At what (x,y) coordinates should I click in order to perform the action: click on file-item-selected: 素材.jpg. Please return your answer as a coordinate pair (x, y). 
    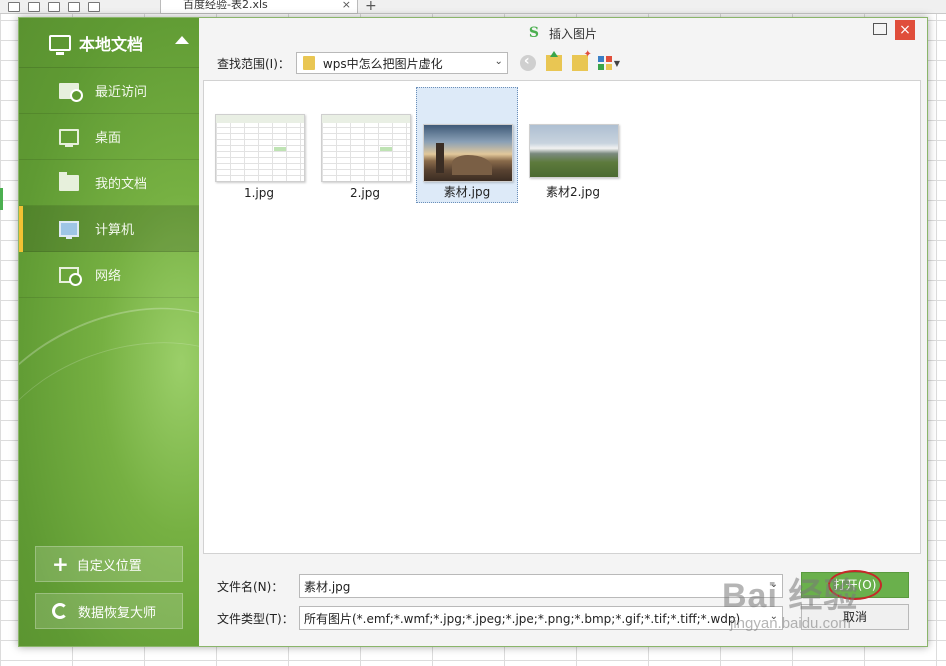
    Looking at the image, I should click on (467, 145).